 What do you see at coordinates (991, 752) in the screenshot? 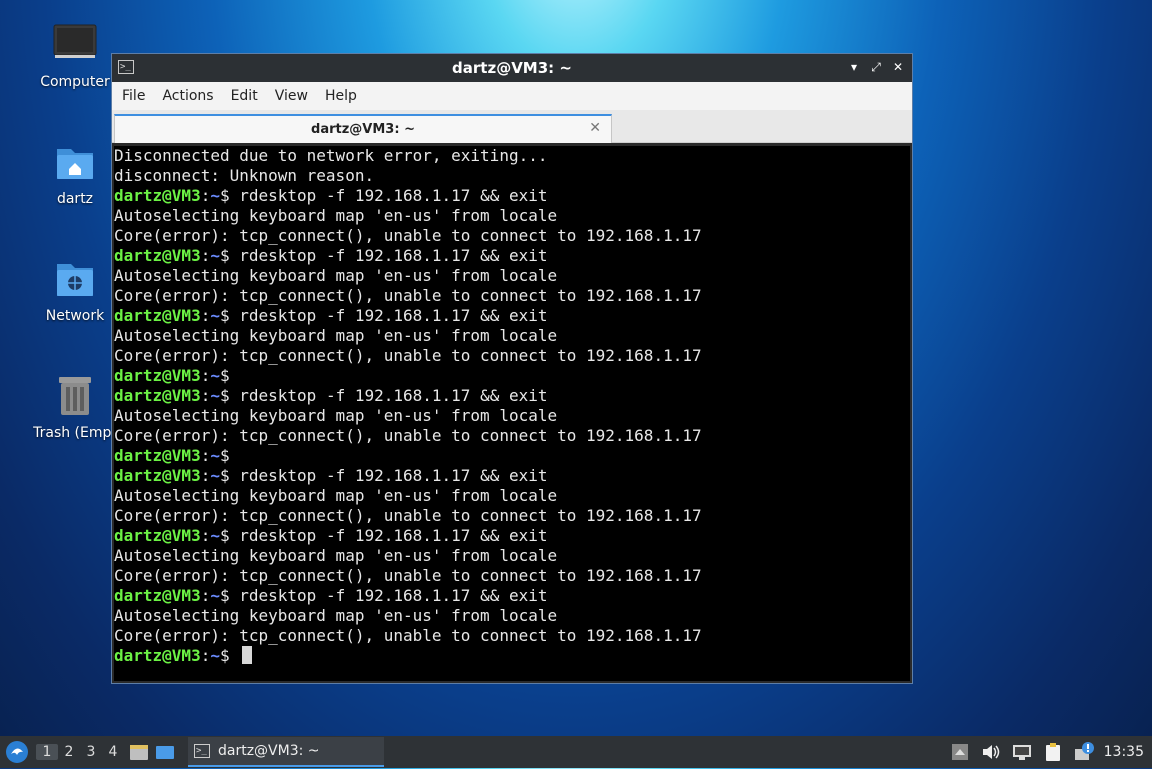
I see `volume-icon` at bounding box center [991, 752].